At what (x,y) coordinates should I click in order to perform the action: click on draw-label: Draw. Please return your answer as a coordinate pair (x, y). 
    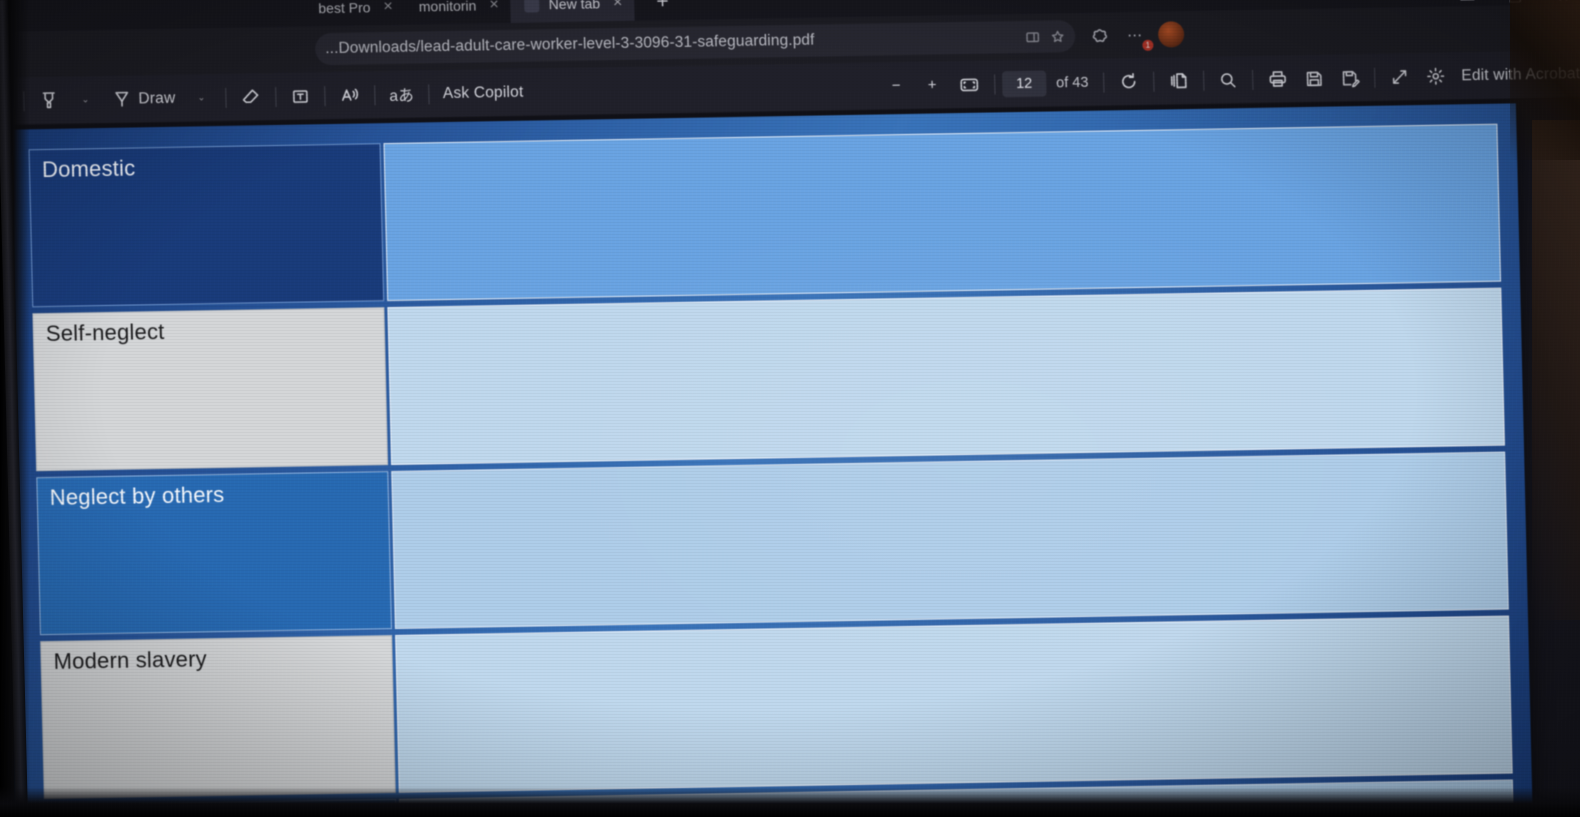
    Looking at the image, I should click on (157, 98).